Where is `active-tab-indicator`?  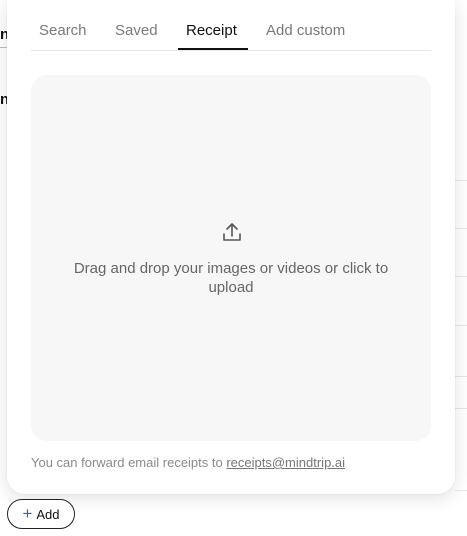
active-tab-indicator is located at coordinates (213, 49).